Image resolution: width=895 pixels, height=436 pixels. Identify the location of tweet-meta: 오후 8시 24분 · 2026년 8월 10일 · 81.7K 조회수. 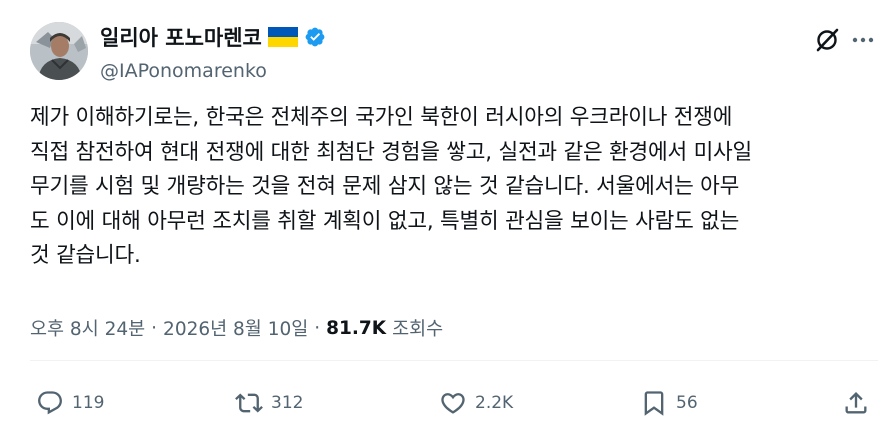
(236, 328).